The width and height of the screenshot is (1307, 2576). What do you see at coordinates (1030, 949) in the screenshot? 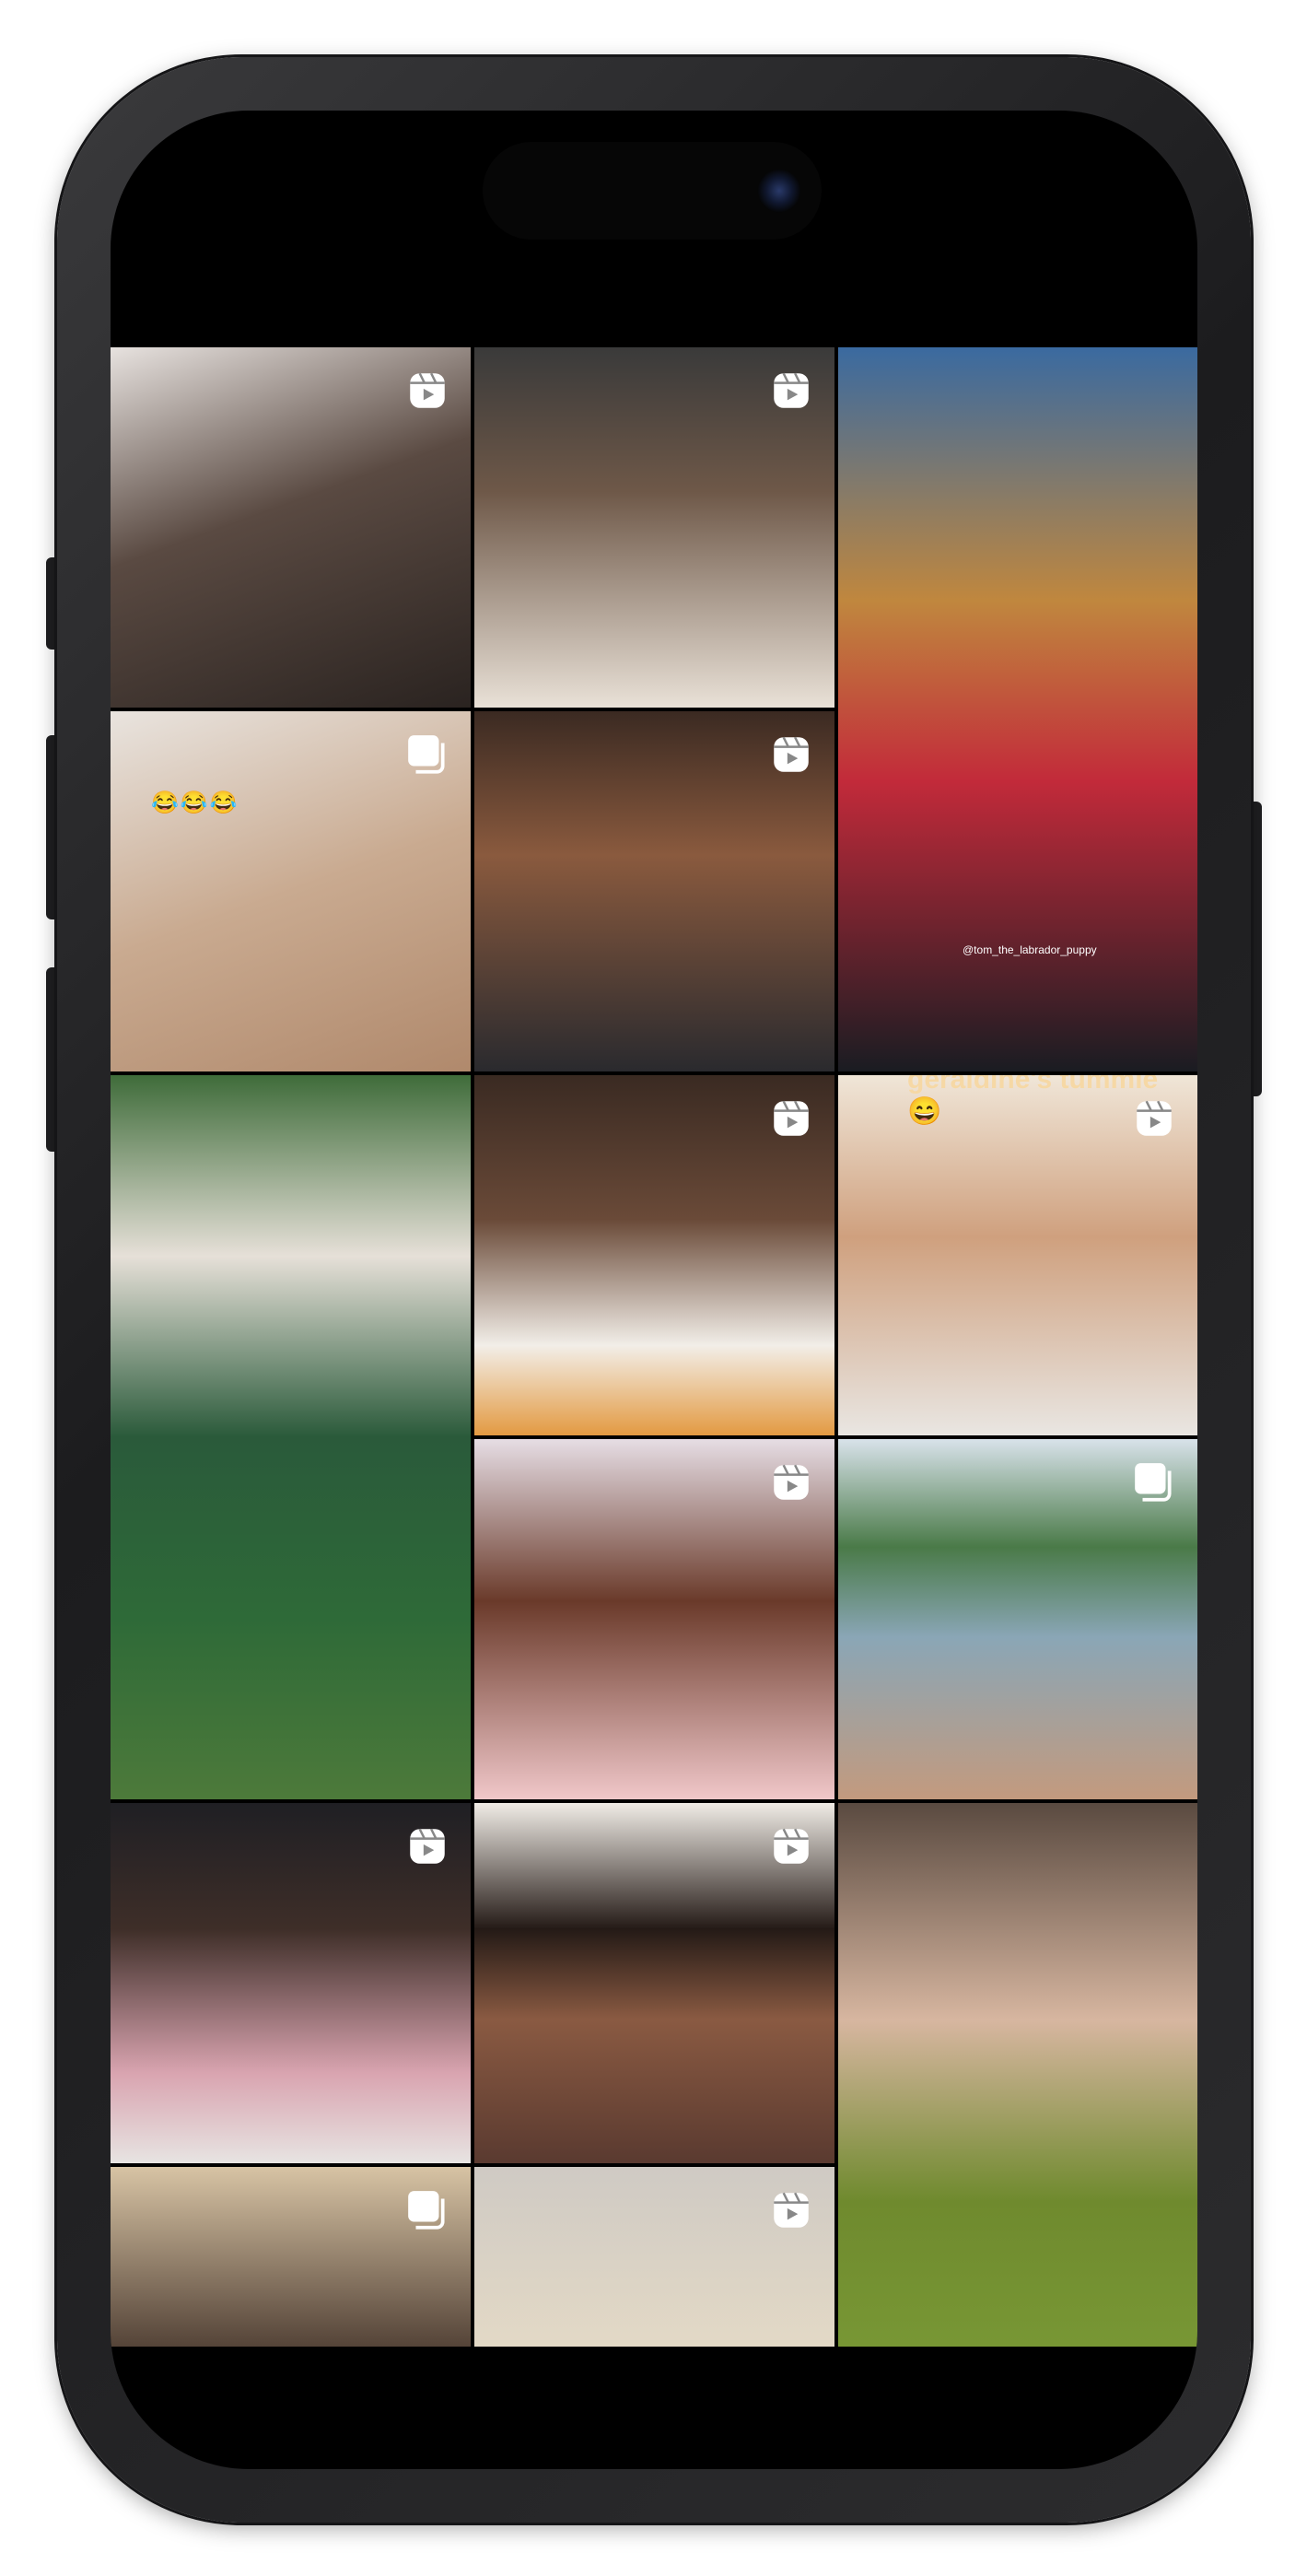
I see `tile-watermark: @tom_the_labrador_puppy` at bounding box center [1030, 949].